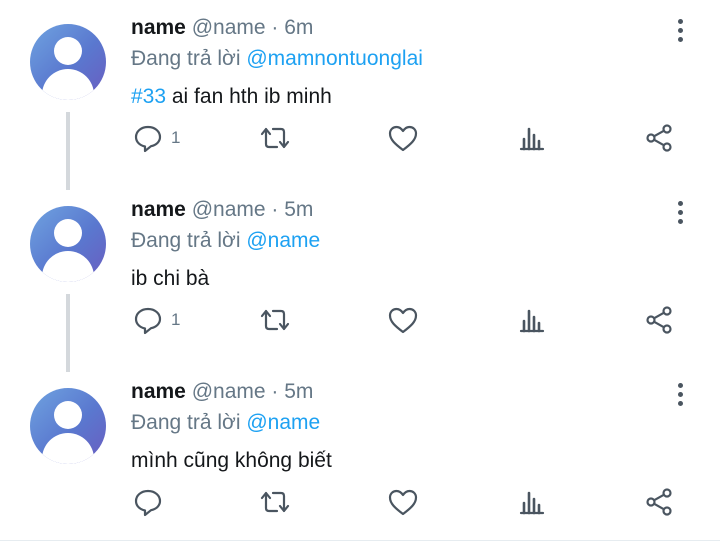  I want to click on hashtag-link: #33, so click(148, 96).